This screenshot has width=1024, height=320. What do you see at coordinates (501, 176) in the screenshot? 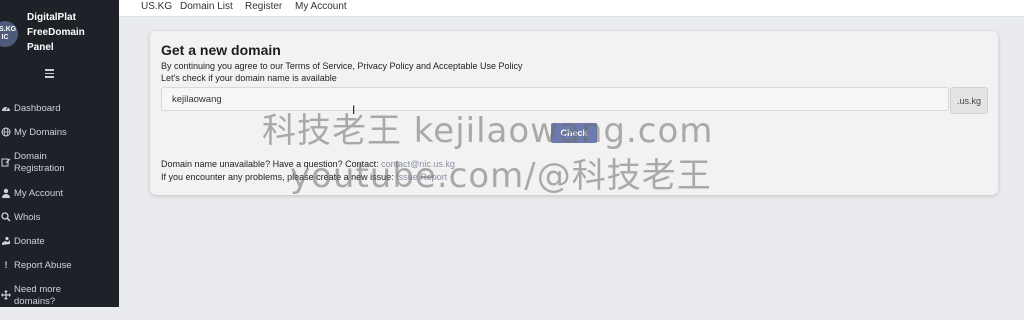
I see `watermark-line-2: youtube.com/@科技老王` at bounding box center [501, 176].